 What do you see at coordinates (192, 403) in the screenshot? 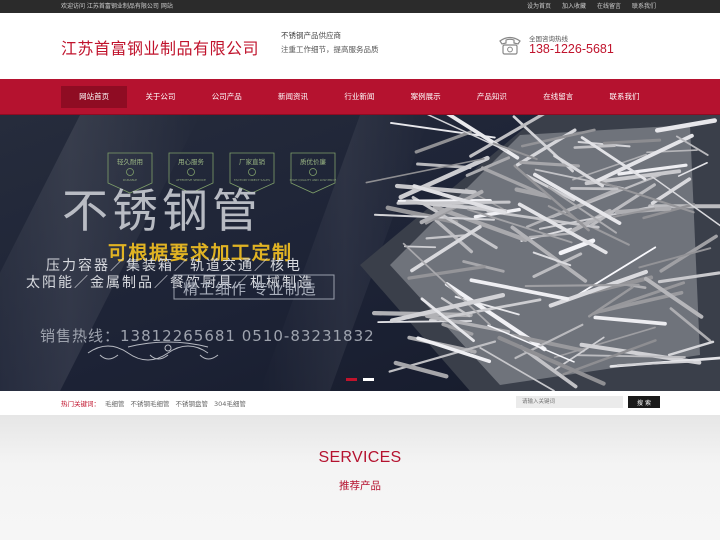
I see `keyword-link: 不锈钢盘管` at bounding box center [192, 403].